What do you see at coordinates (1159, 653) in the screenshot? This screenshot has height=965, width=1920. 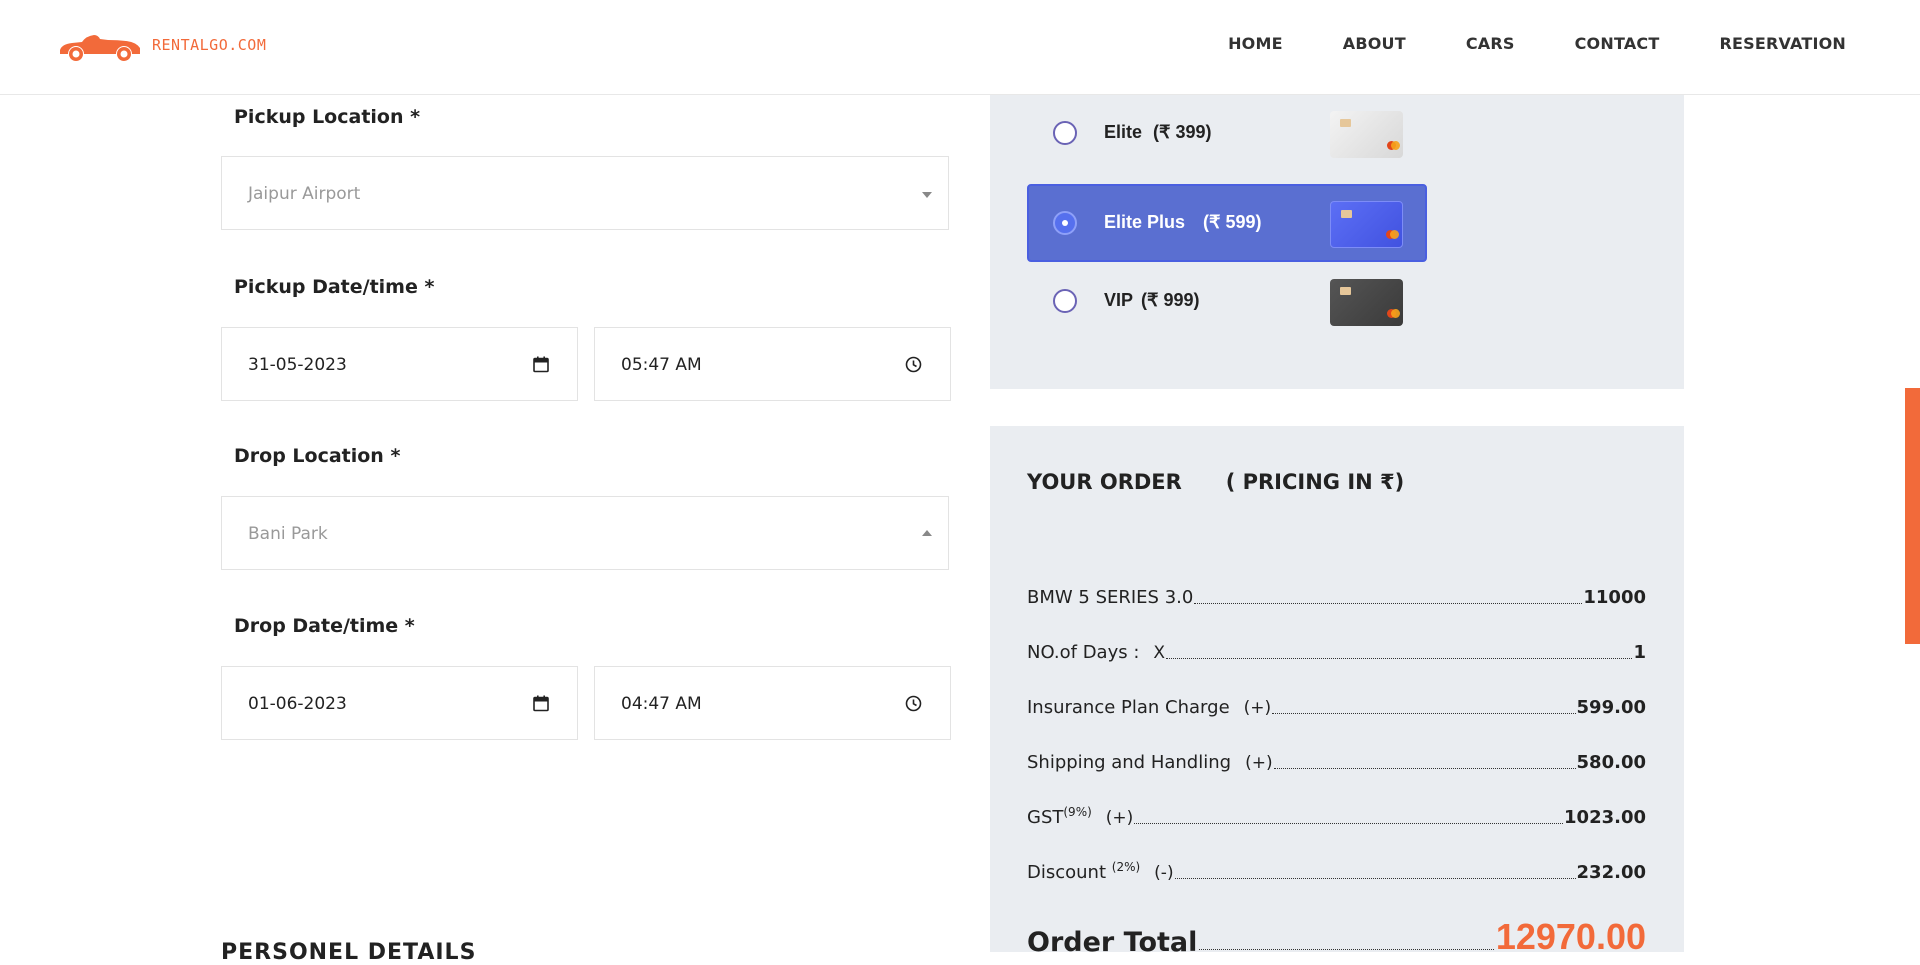 I see `row-operator: X` at bounding box center [1159, 653].